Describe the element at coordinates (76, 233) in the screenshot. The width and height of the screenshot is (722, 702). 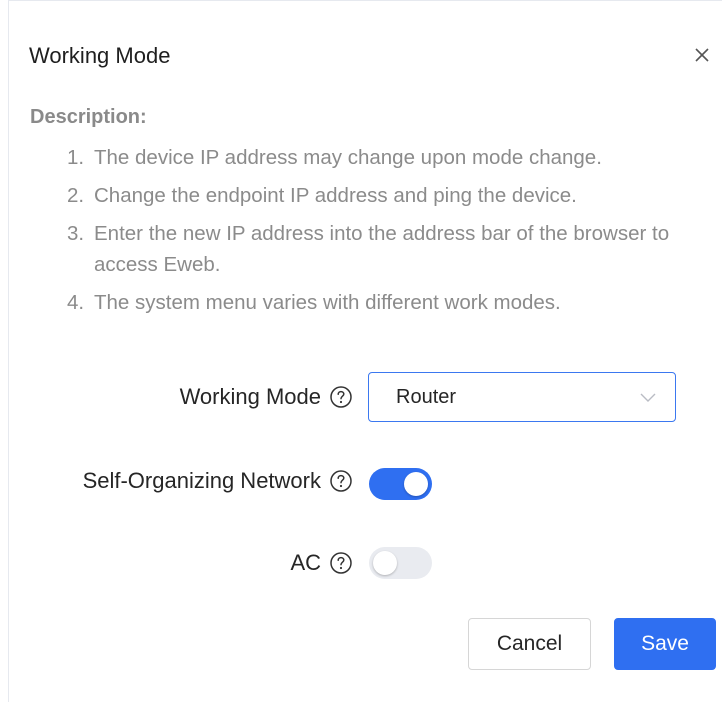
I see `item-number: 3.` at that location.